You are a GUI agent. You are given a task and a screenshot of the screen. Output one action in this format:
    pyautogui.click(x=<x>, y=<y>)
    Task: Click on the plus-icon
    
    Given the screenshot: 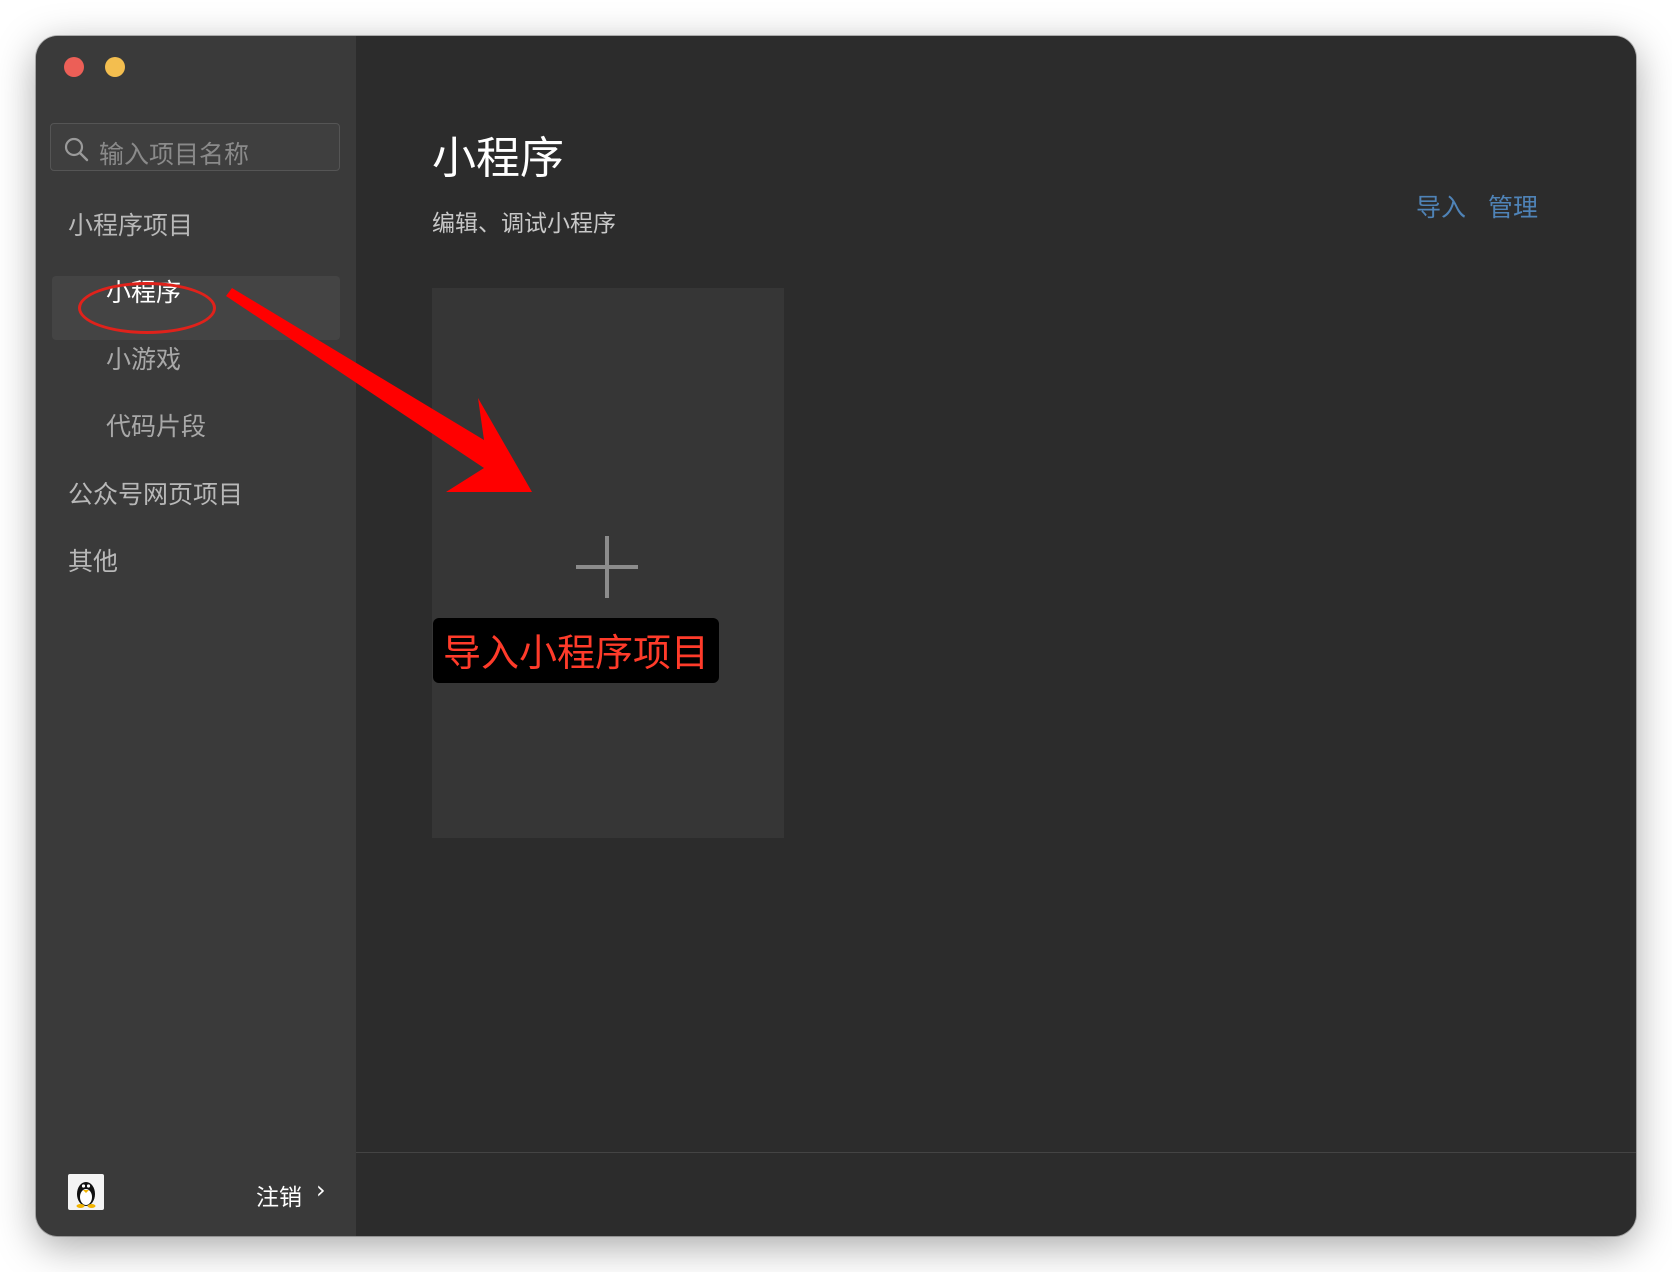 What is the action you would take?
    pyautogui.click(x=607, y=567)
    